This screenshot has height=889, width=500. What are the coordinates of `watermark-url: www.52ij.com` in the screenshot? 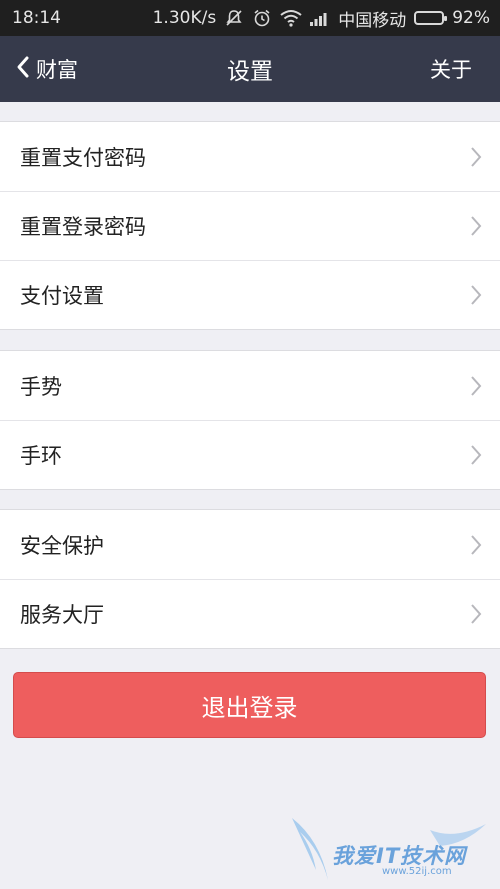 It's located at (417, 871).